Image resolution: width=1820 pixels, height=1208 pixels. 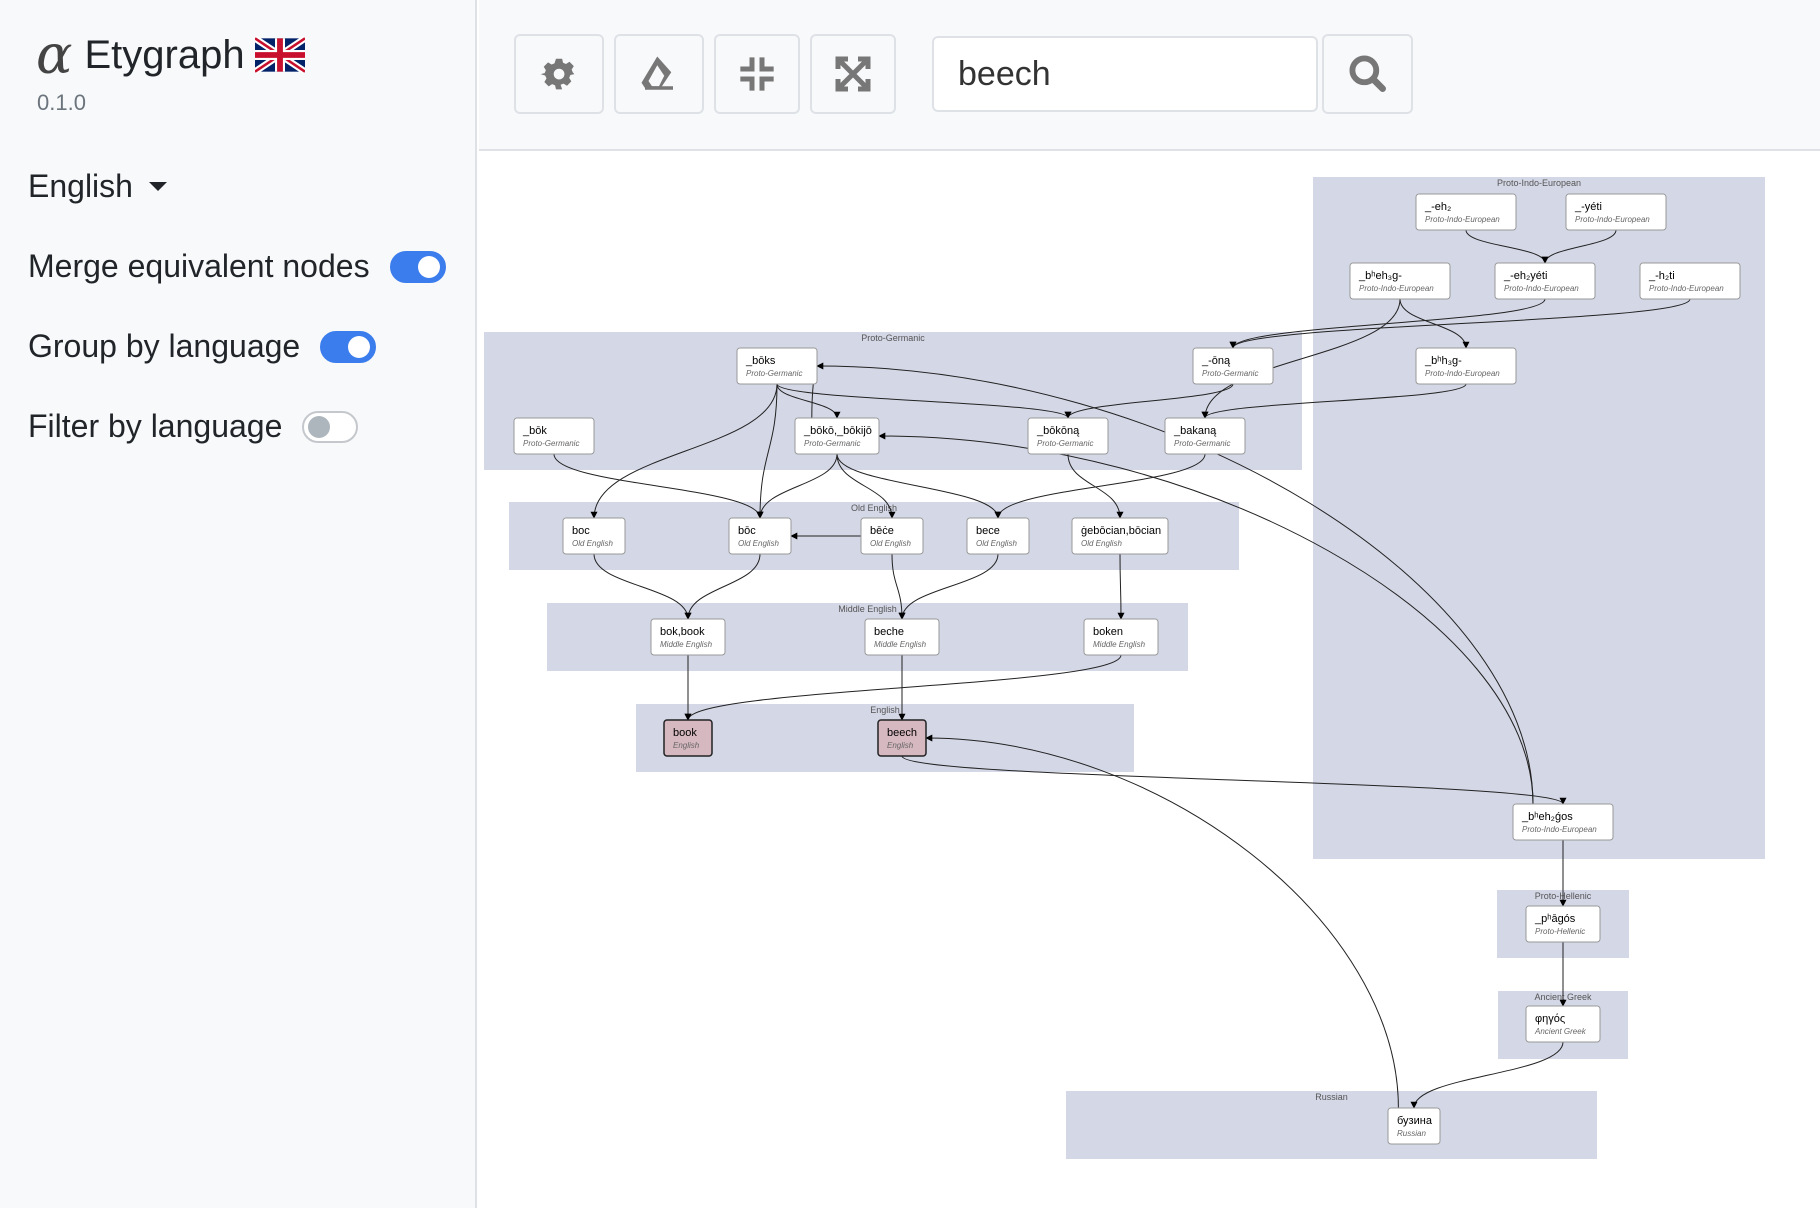 What do you see at coordinates (155, 426) in the screenshot?
I see `option-label: Filter by language` at bounding box center [155, 426].